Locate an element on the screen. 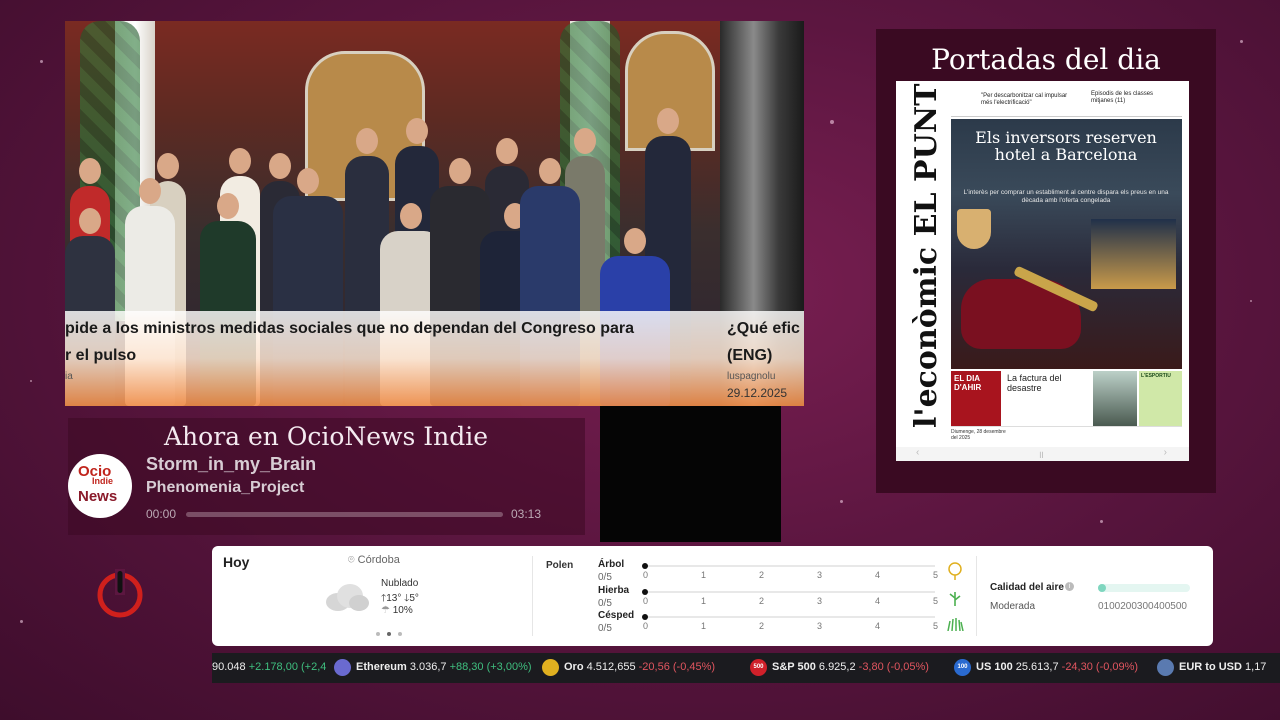 The image size is (1280, 720). ticker-item: S&P 500 6.925,2 -3,80 (-0,05%) is located at coordinates (850, 667).